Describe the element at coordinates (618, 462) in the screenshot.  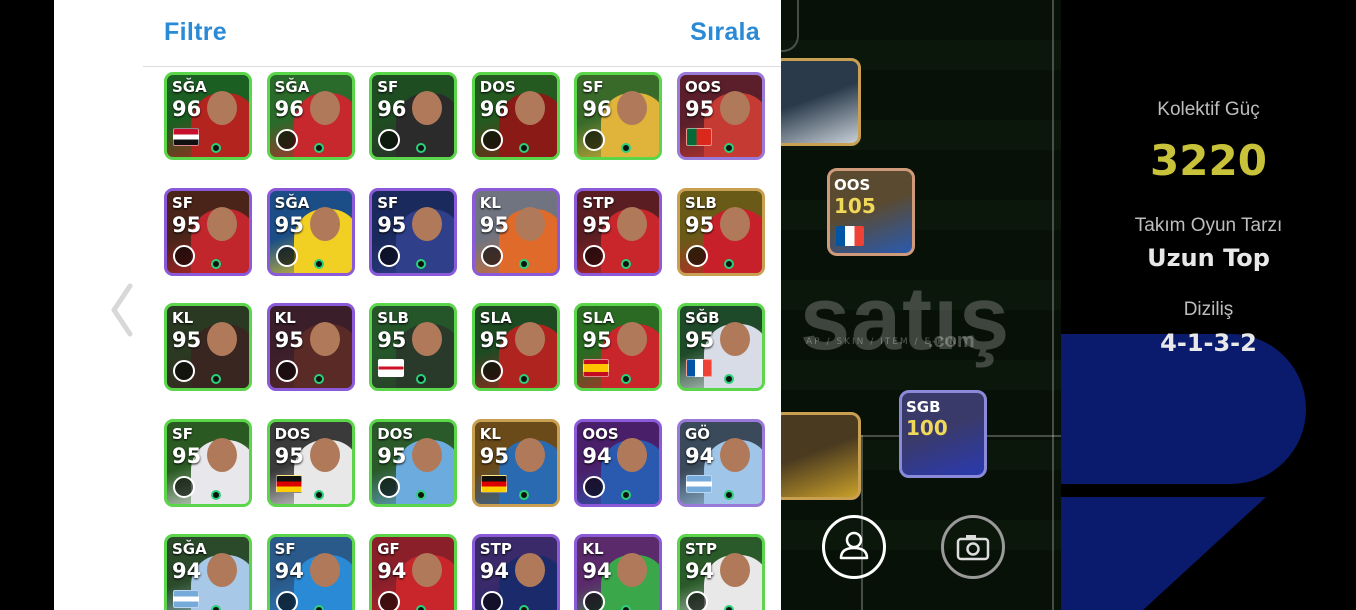
I see `player-card: OOS 94` at that location.